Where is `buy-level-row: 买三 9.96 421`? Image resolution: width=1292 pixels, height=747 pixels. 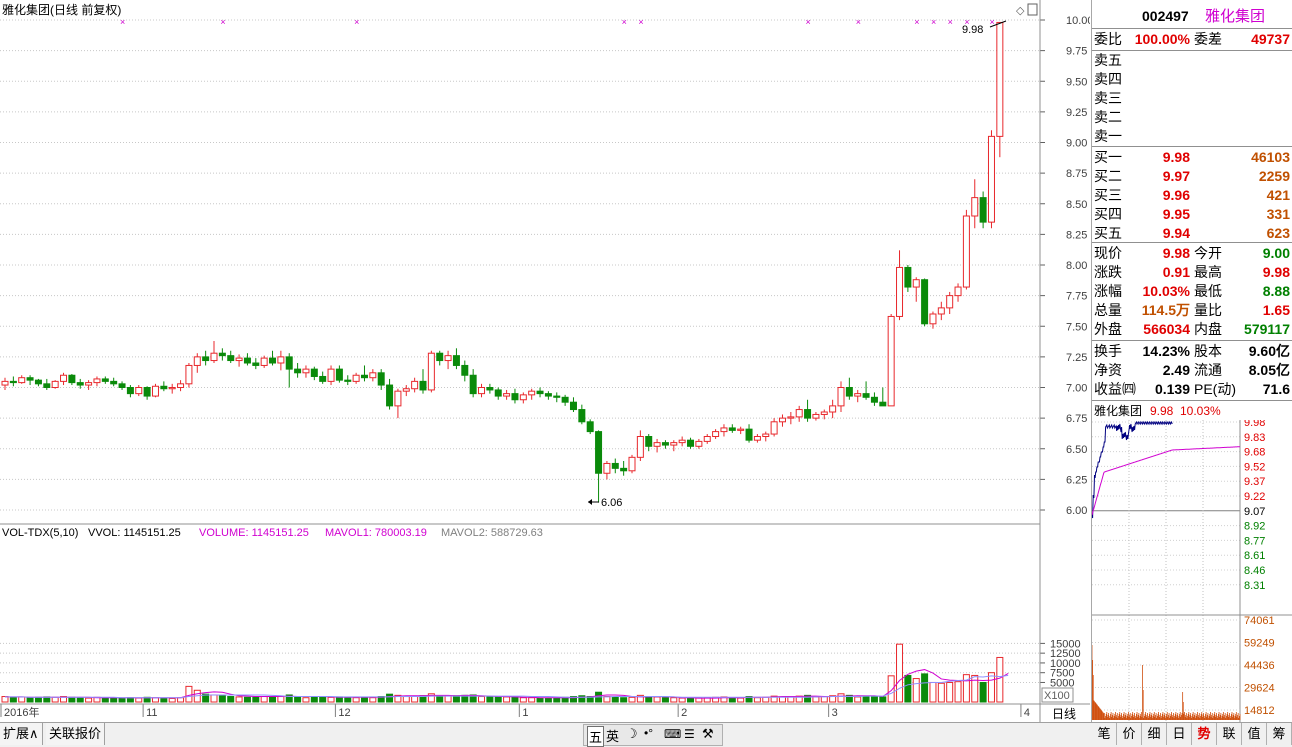
buy-level-row: 买三 9.96 421 is located at coordinates (1192, 195).